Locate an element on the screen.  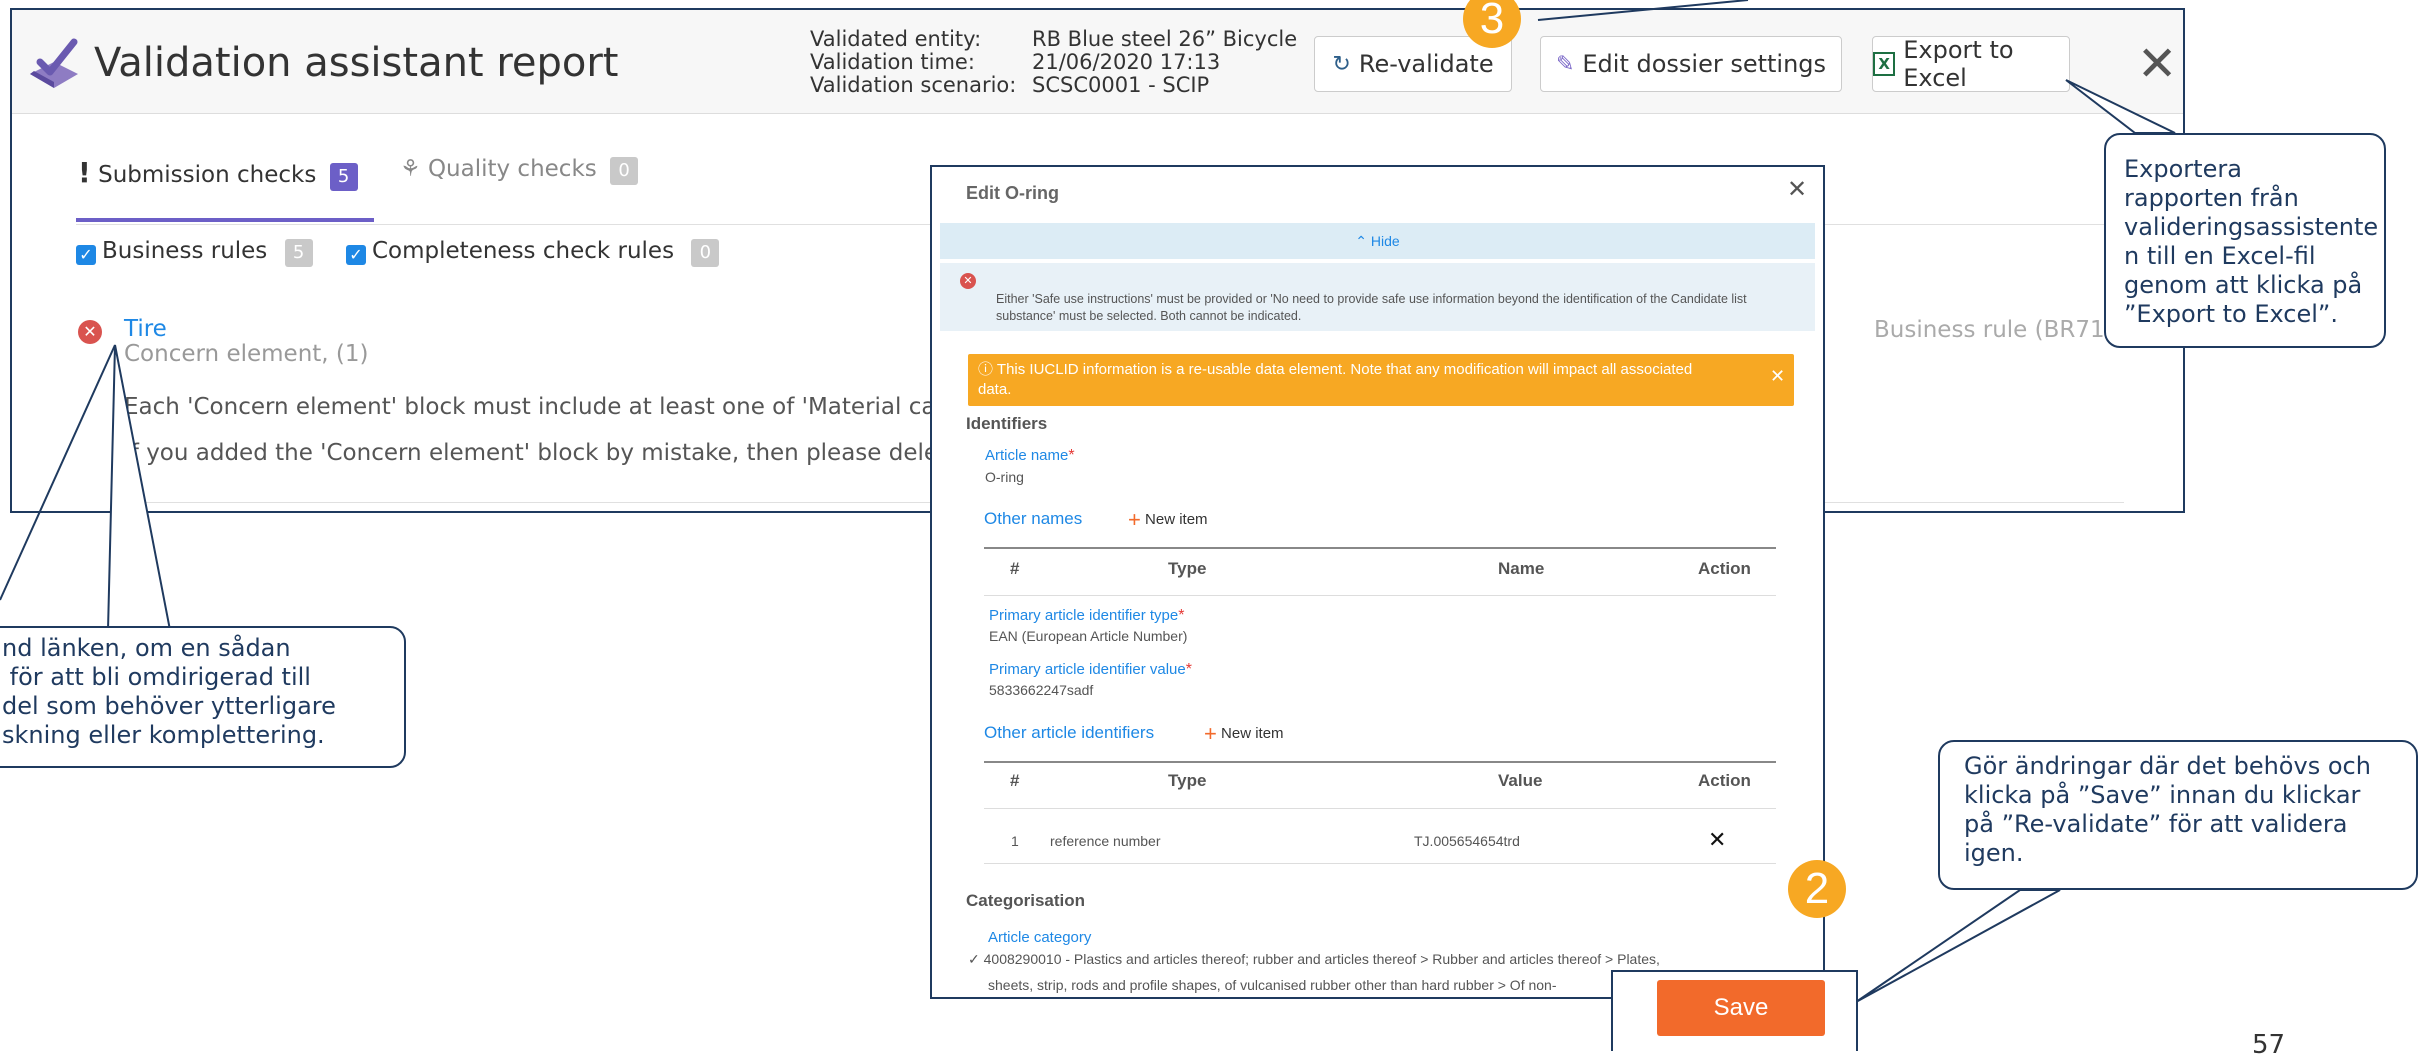
article-name-field: Article name* O-ring is located at coordinates (1030, 466).